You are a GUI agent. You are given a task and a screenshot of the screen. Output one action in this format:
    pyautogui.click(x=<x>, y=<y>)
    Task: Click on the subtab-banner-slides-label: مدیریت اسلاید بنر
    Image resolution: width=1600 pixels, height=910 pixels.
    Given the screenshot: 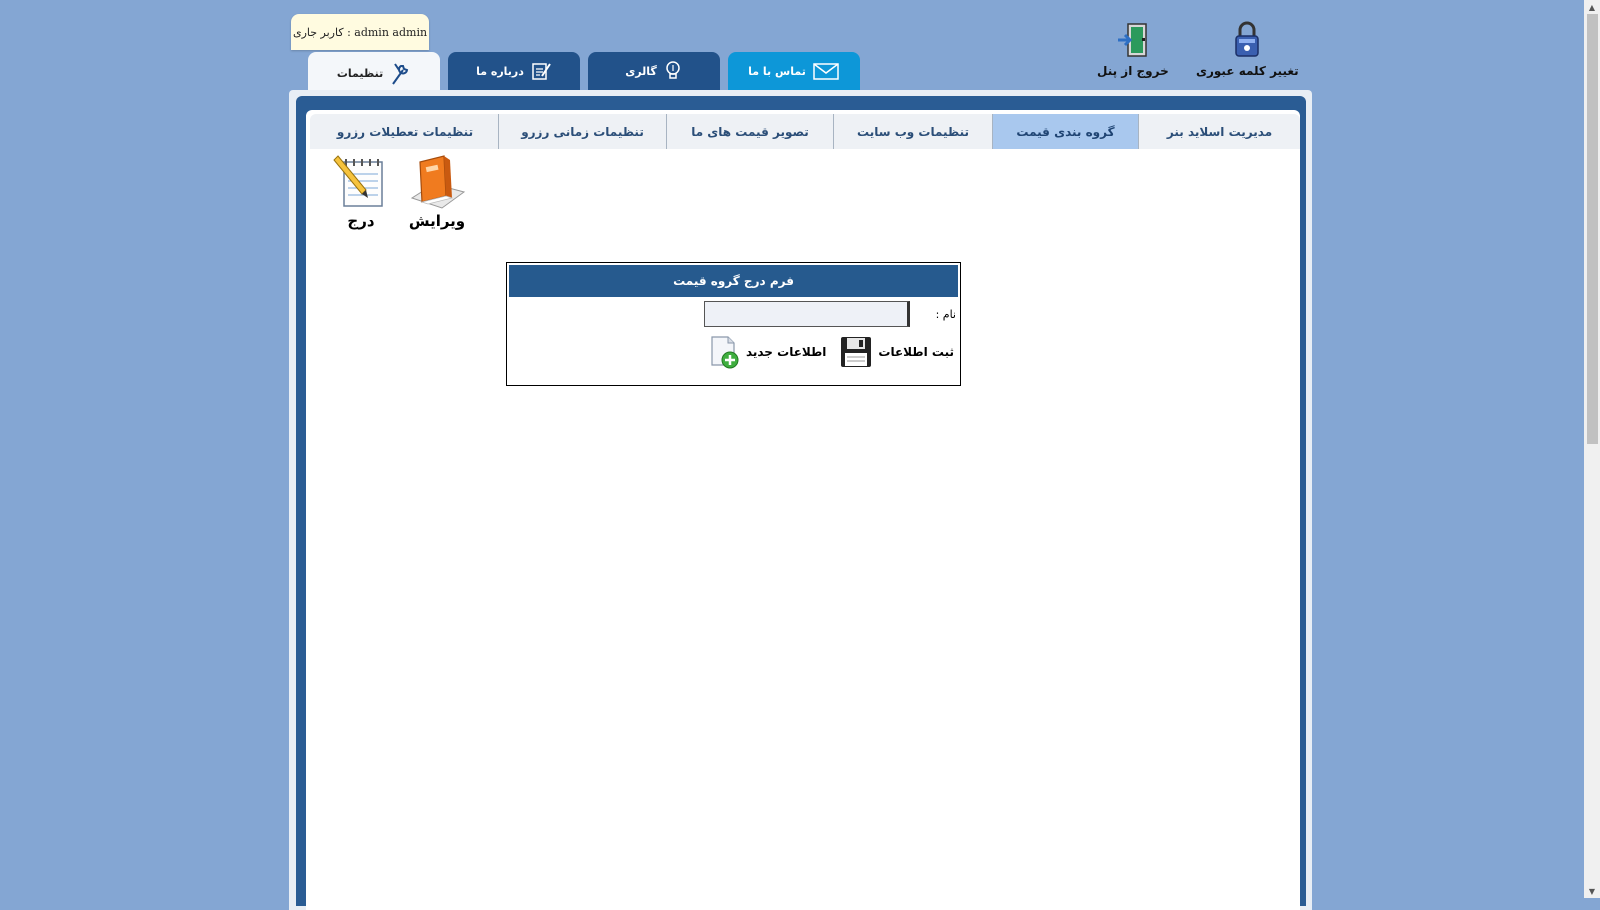 What is the action you would take?
    pyautogui.click(x=1219, y=131)
    